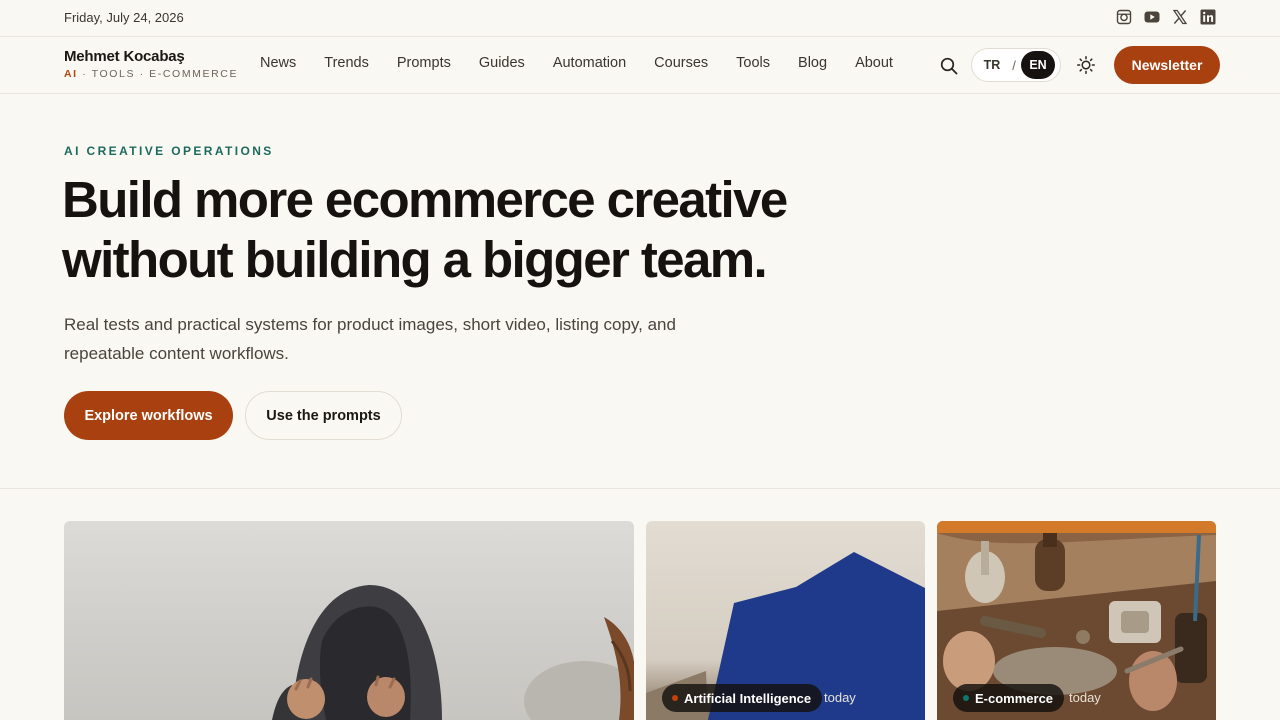 This screenshot has width=1280, height=720. I want to click on nav-automation: Automation, so click(589, 63).